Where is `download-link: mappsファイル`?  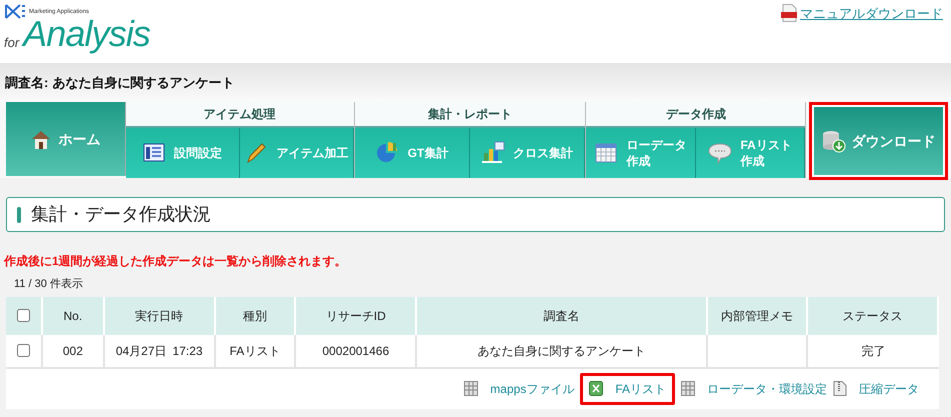
download-link: mappsファイル is located at coordinates (519, 389).